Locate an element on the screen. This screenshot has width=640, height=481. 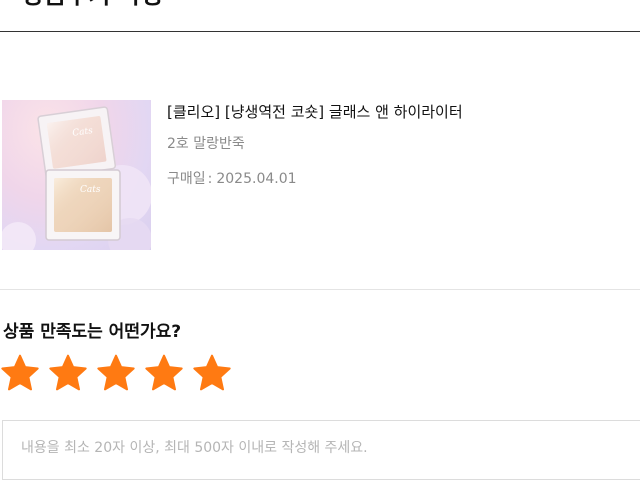
product-option: 2호 말랑반죽 is located at coordinates (206, 144).